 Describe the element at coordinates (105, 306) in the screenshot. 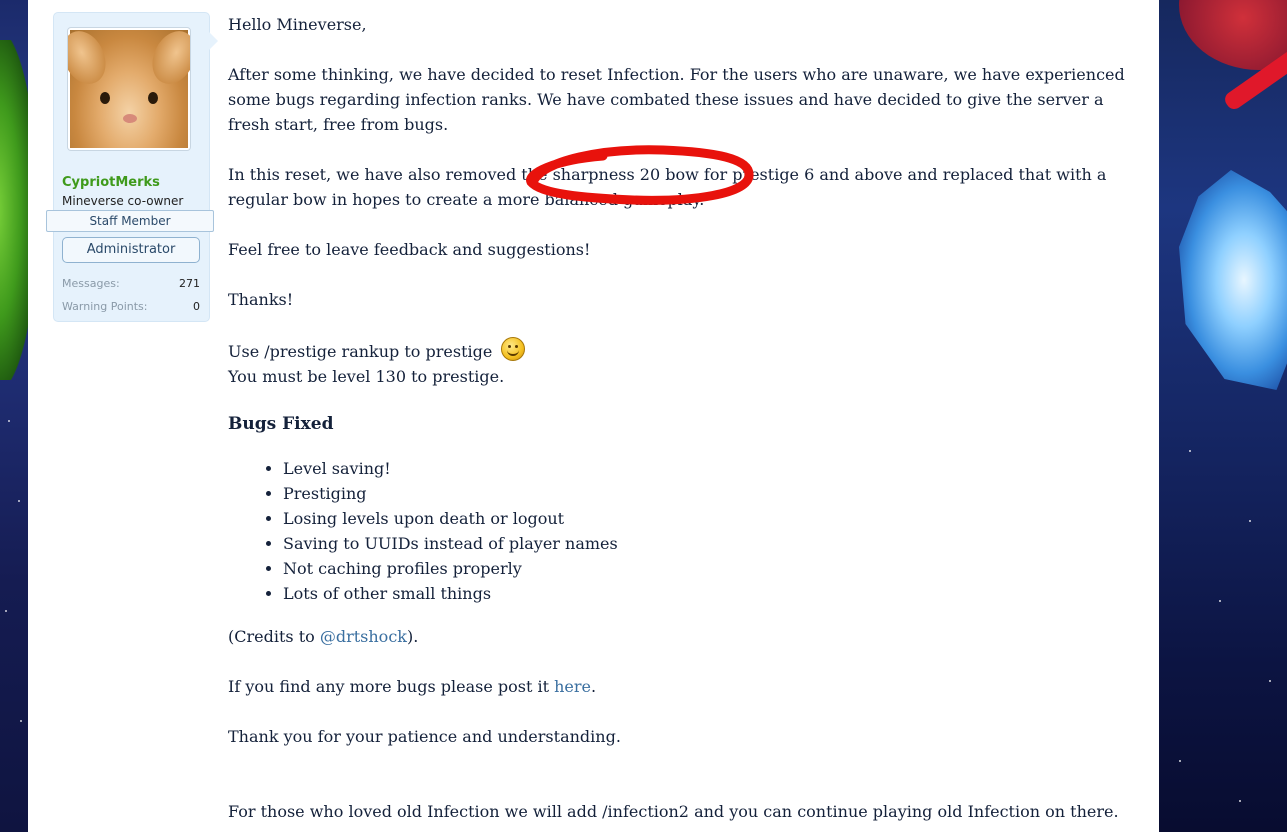

I see `stat-label: Warning Points:` at that location.